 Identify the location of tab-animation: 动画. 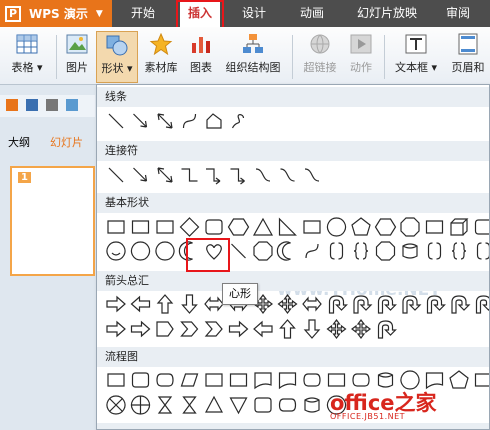
(312, 13).